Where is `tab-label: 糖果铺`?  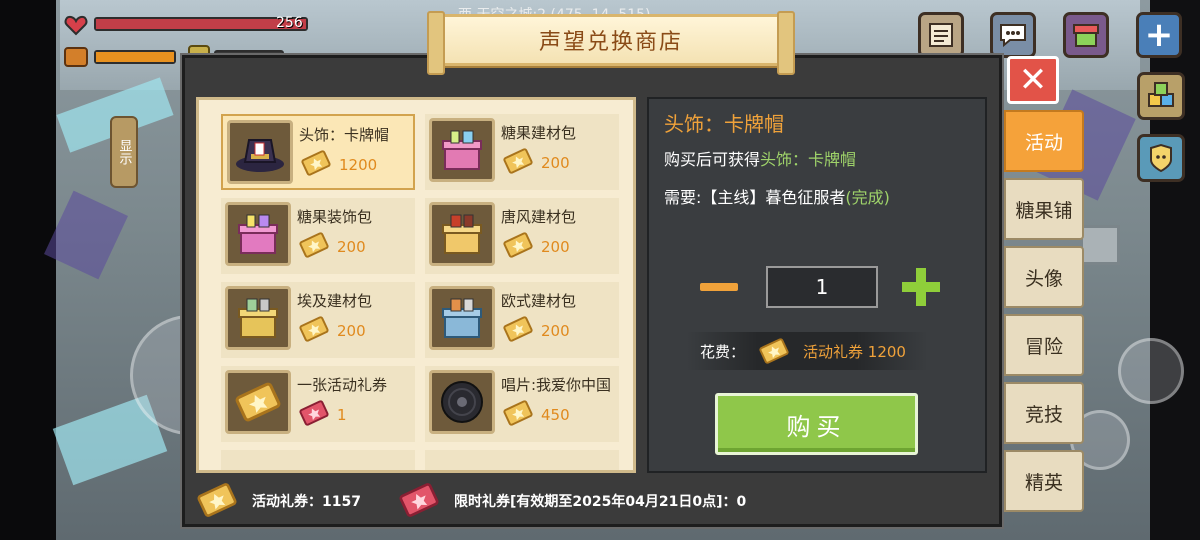
tab-label: 糖果铺 is located at coordinates (1044, 210).